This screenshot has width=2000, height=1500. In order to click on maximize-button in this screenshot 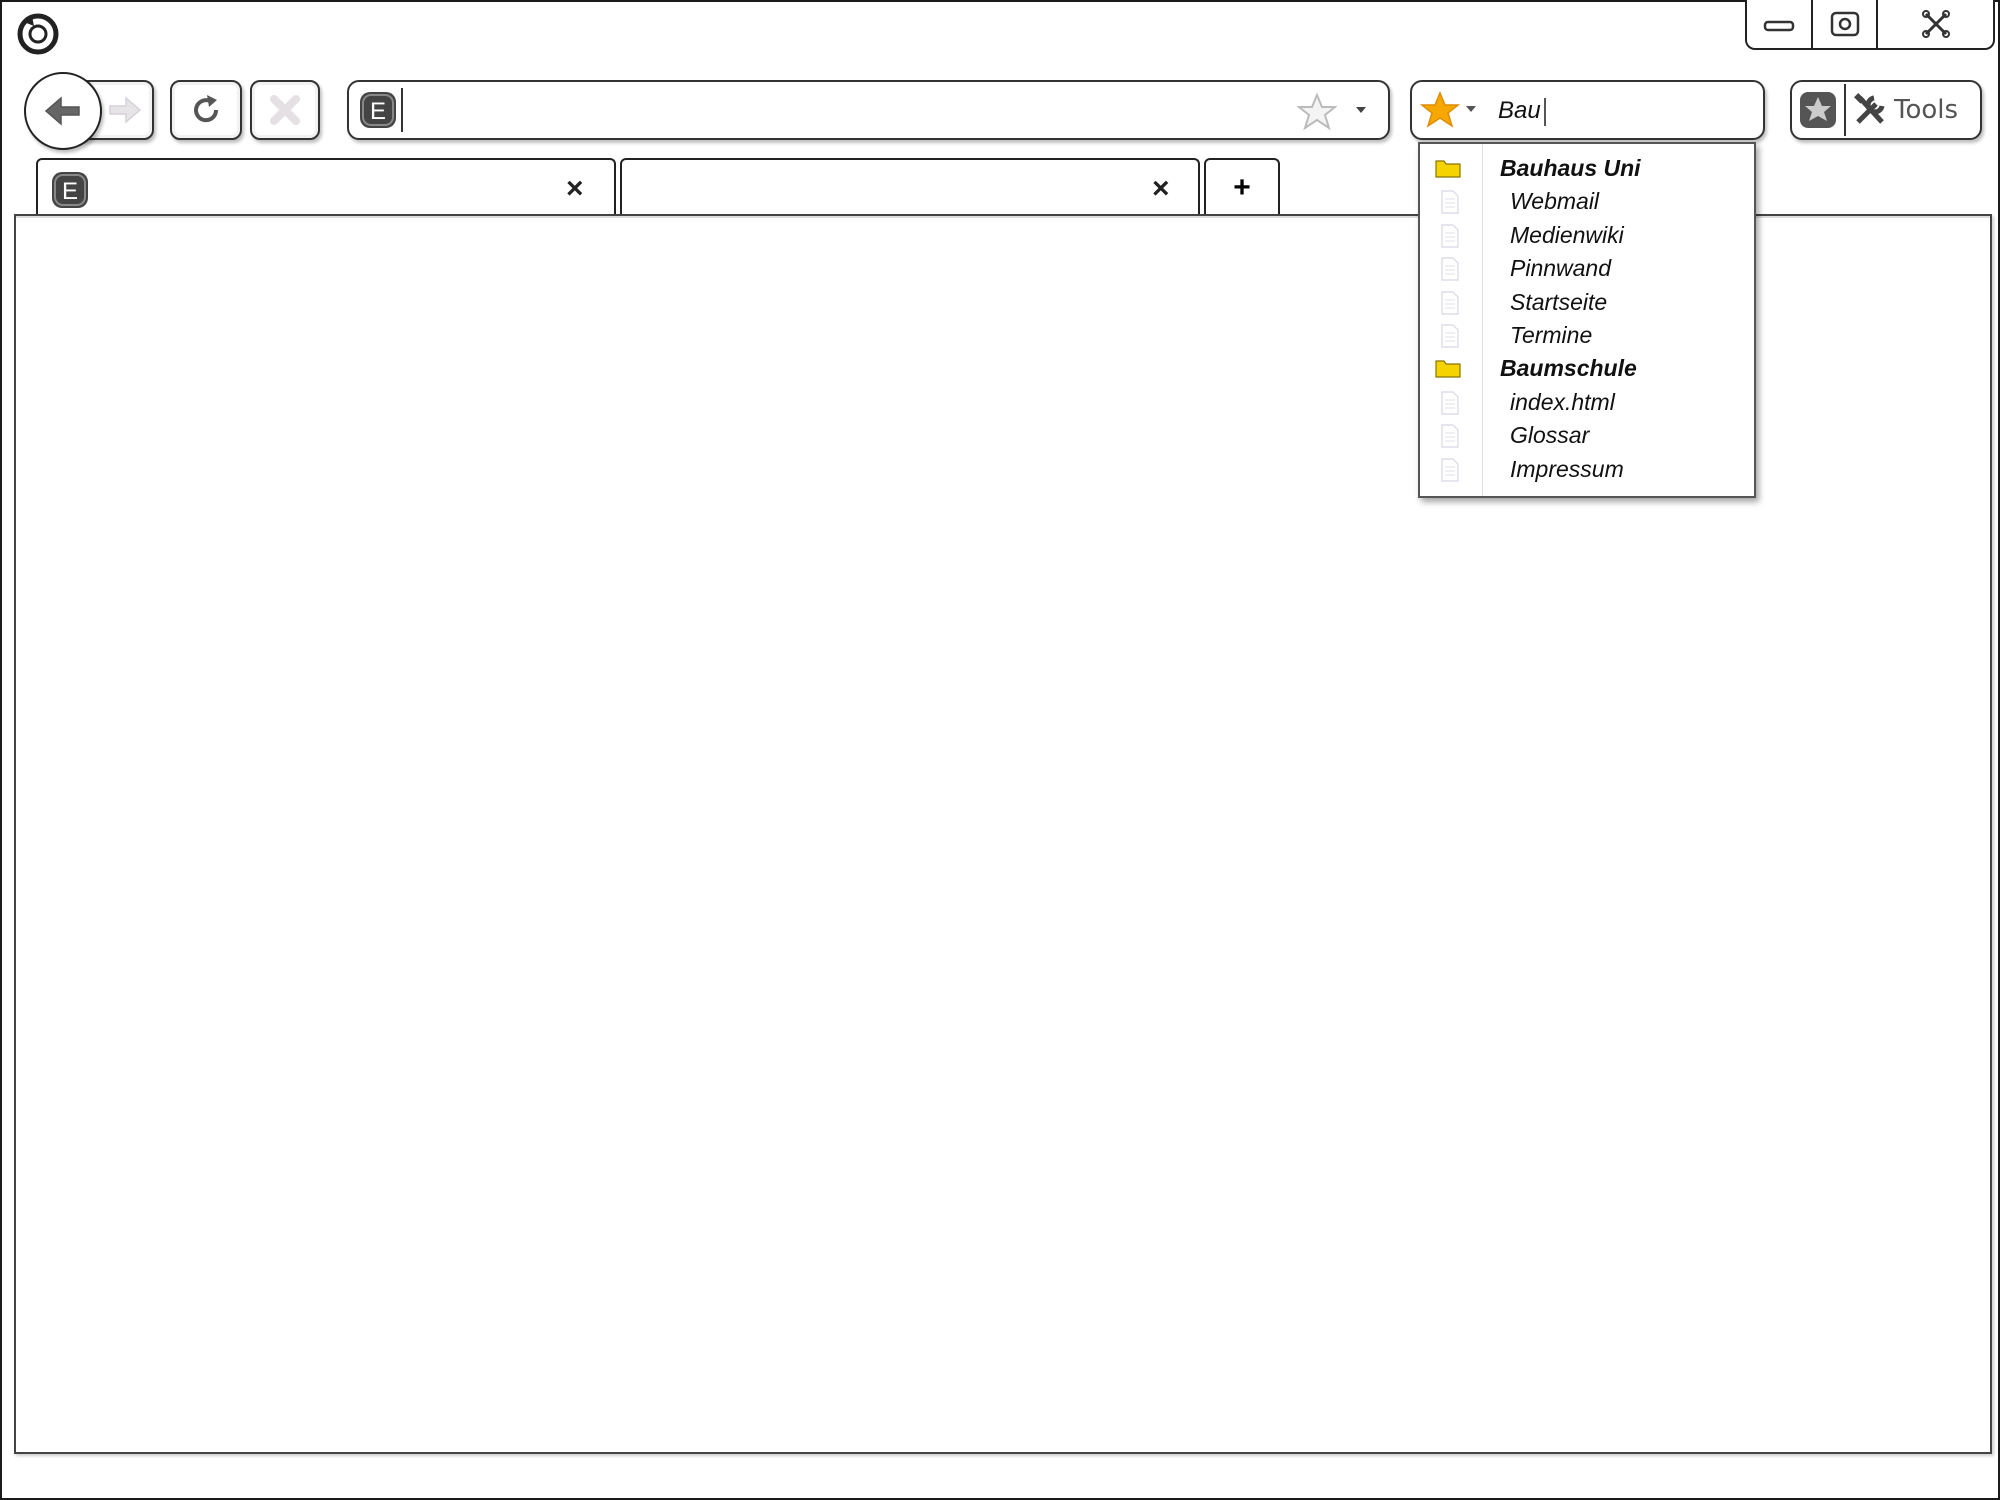, I will do `click(1846, 24)`.